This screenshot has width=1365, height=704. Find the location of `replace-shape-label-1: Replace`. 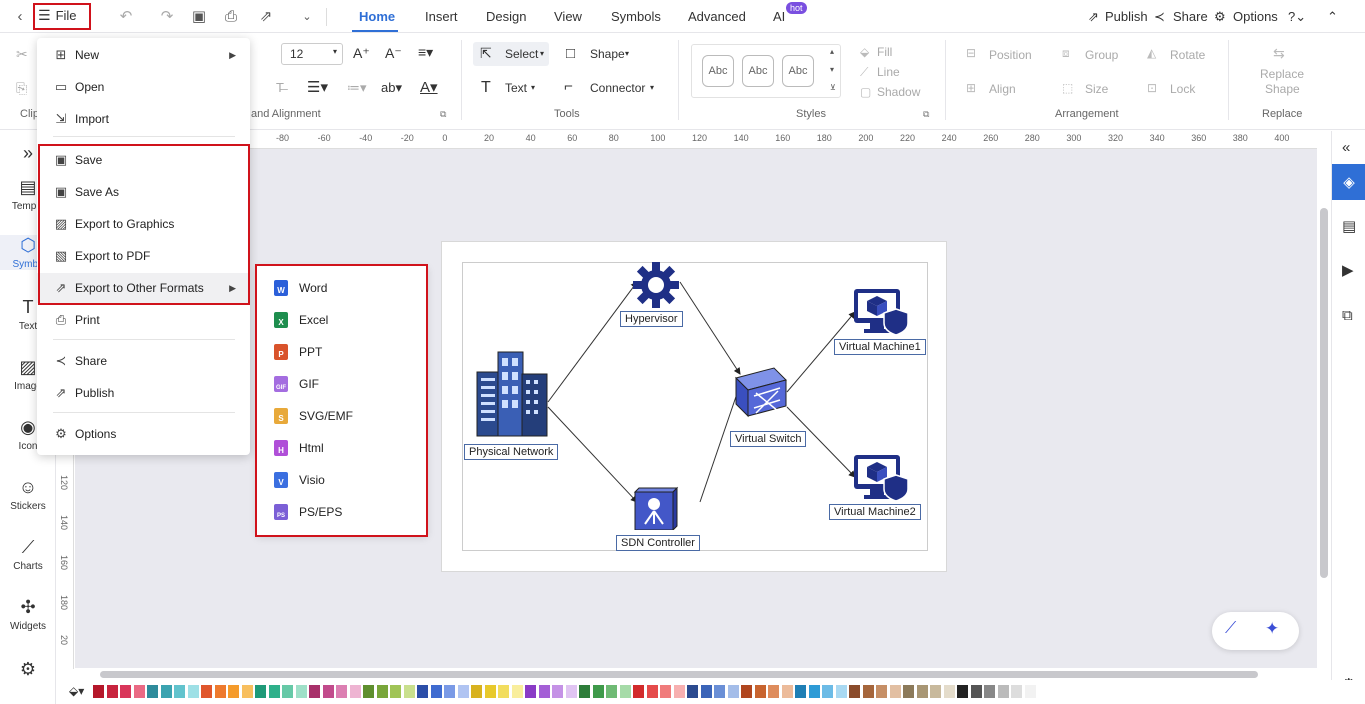

replace-shape-label-1: Replace is located at coordinates (1282, 74).